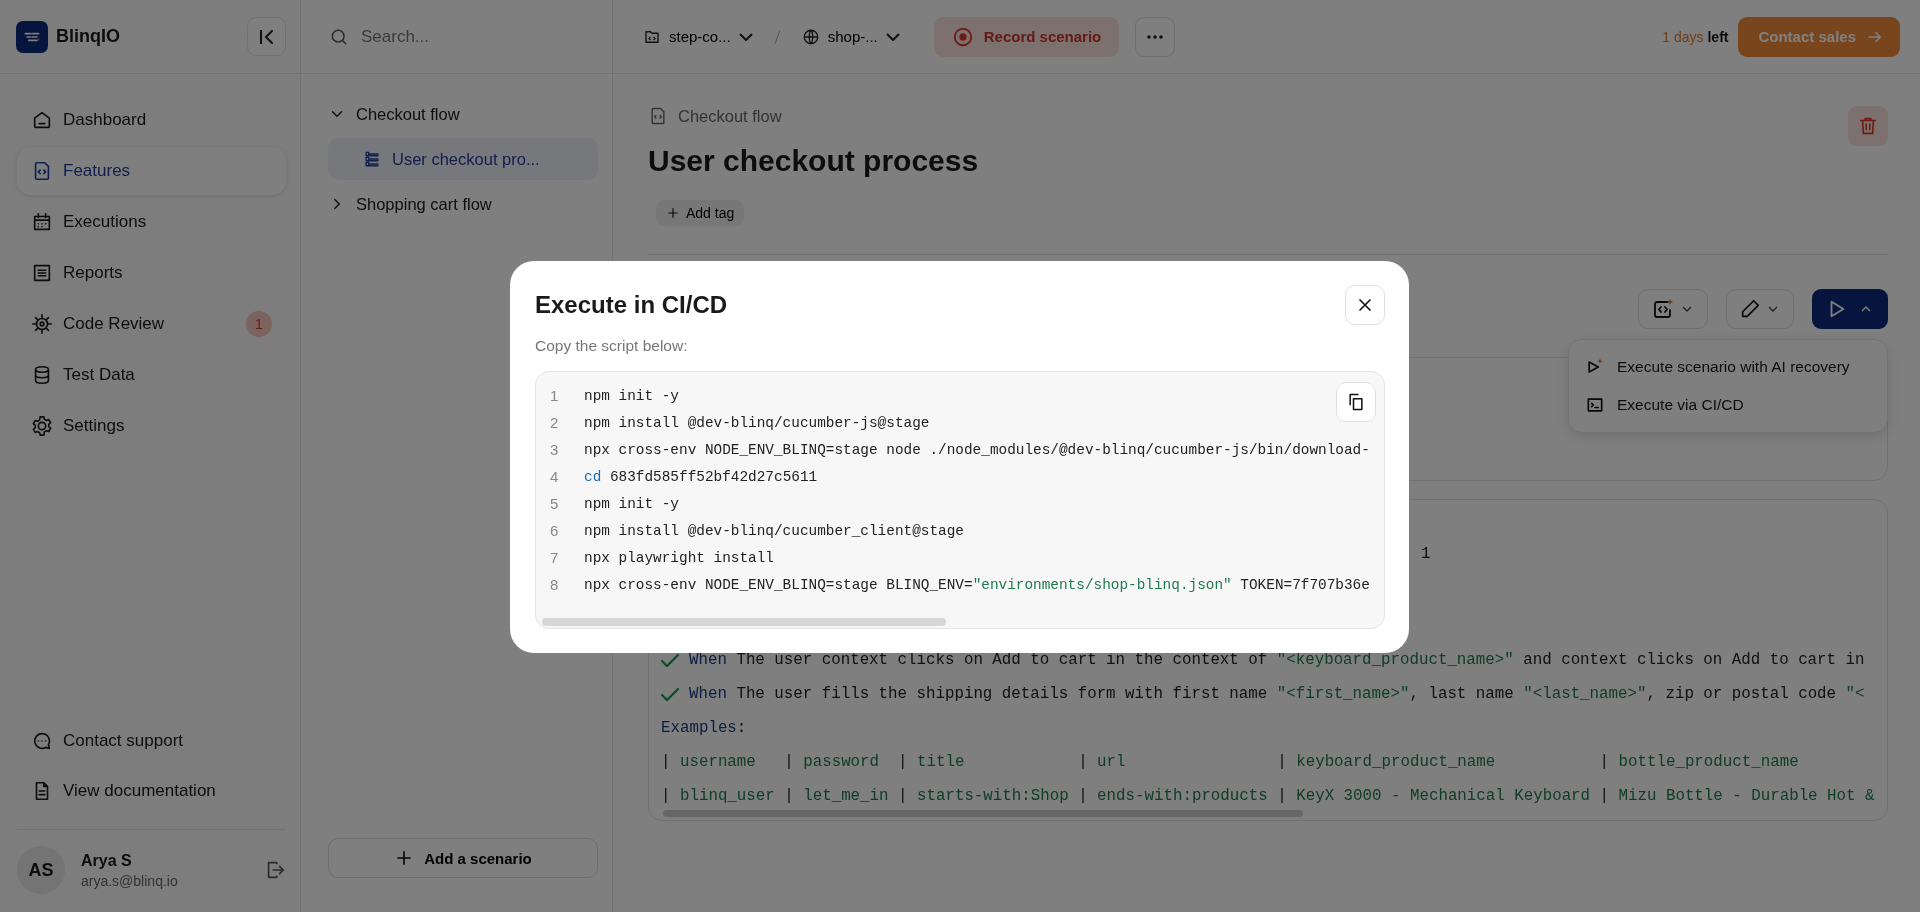 The height and width of the screenshot is (912, 1920). I want to click on settings-icon, so click(42, 426).